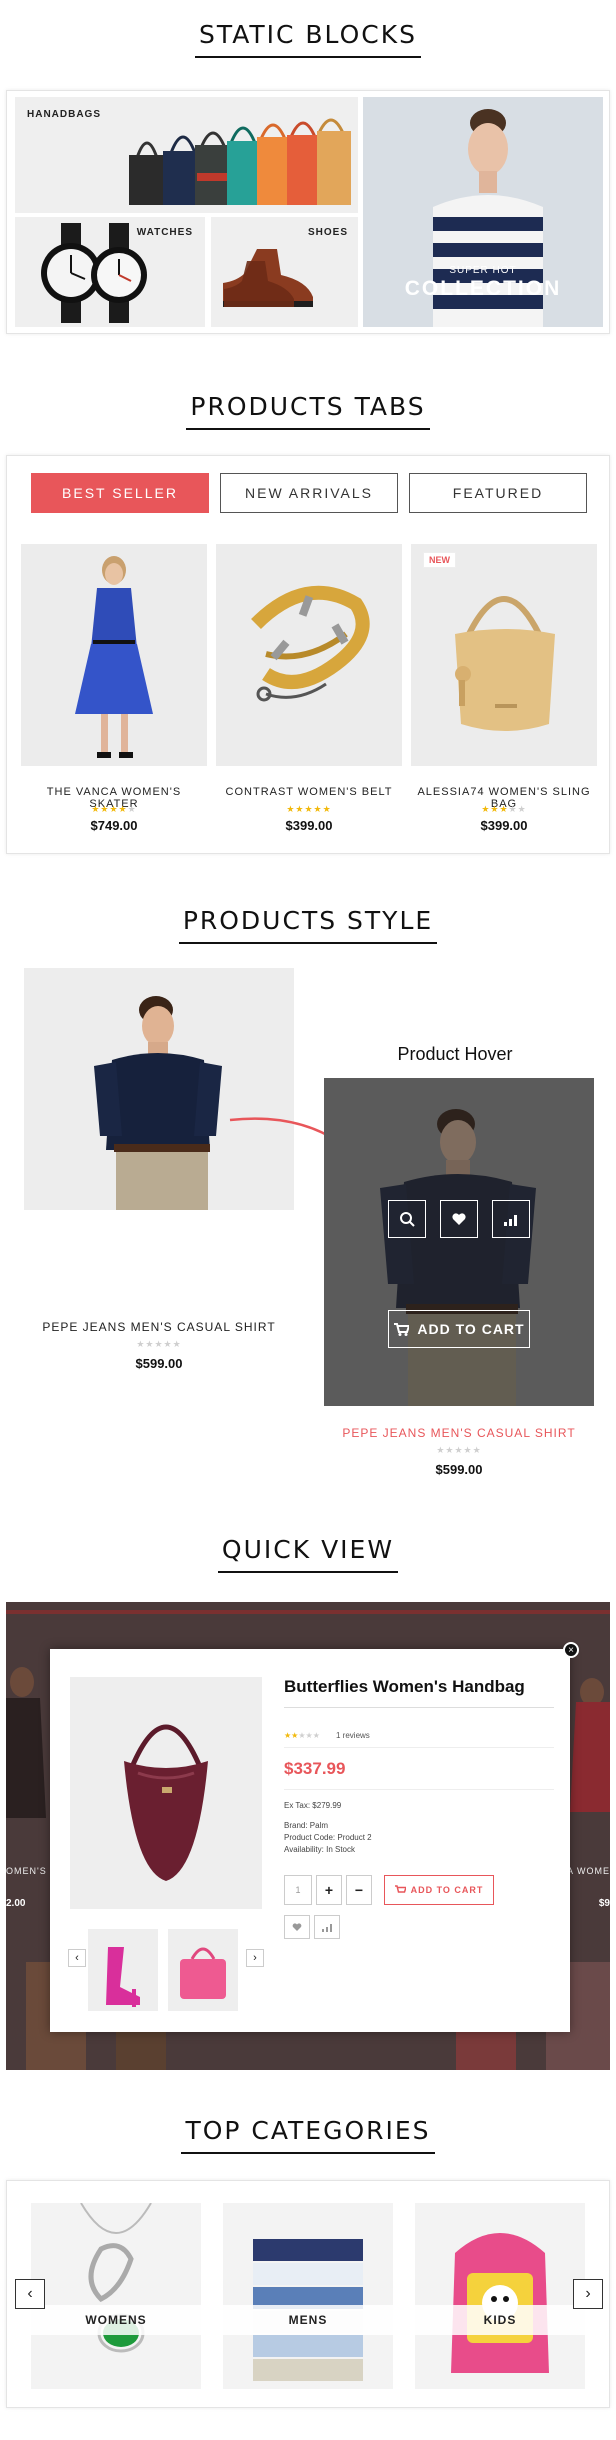 This screenshot has height=2440, width=616. What do you see at coordinates (459, 1433) in the screenshot?
I see `product-style-hover-name: PEPE JEANS MEN'S CASUAL SHIRT` at bounding box center [459, 1433].